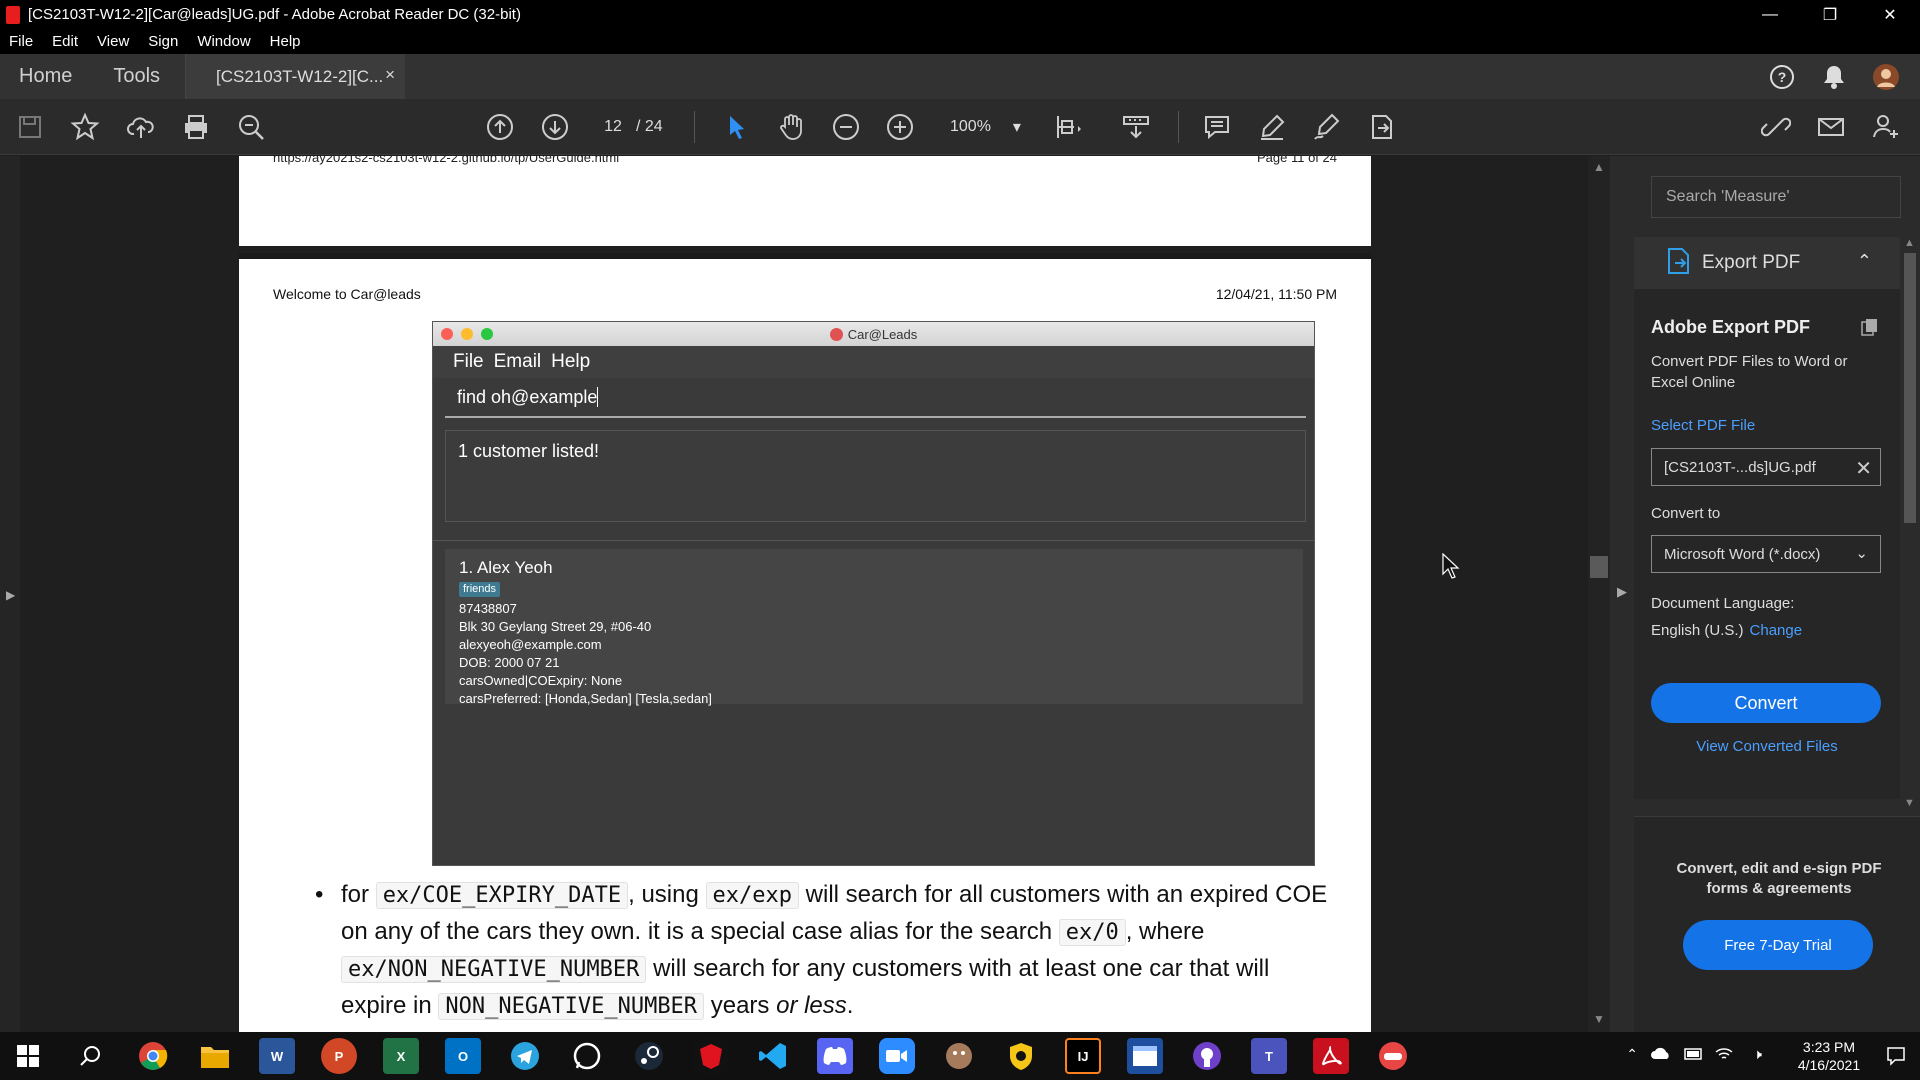 The image size is (1920, 1080). I want to click on sign-icon, so click(1327, 127).